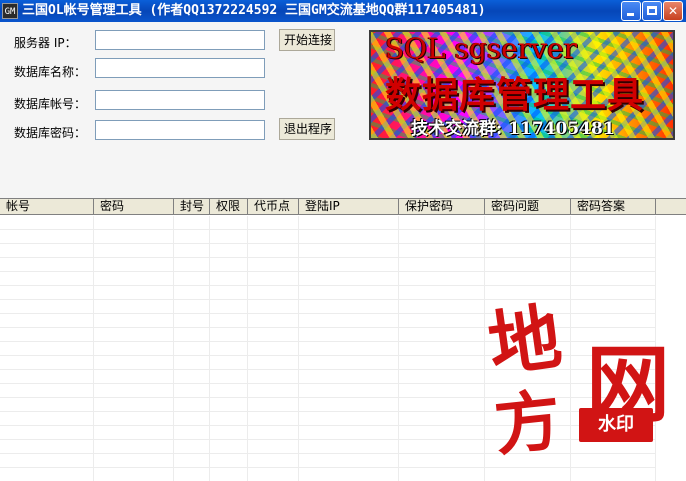 The width and height of the screenshot is (686, 481). I want to click on db-name-input, so click(180, 68).